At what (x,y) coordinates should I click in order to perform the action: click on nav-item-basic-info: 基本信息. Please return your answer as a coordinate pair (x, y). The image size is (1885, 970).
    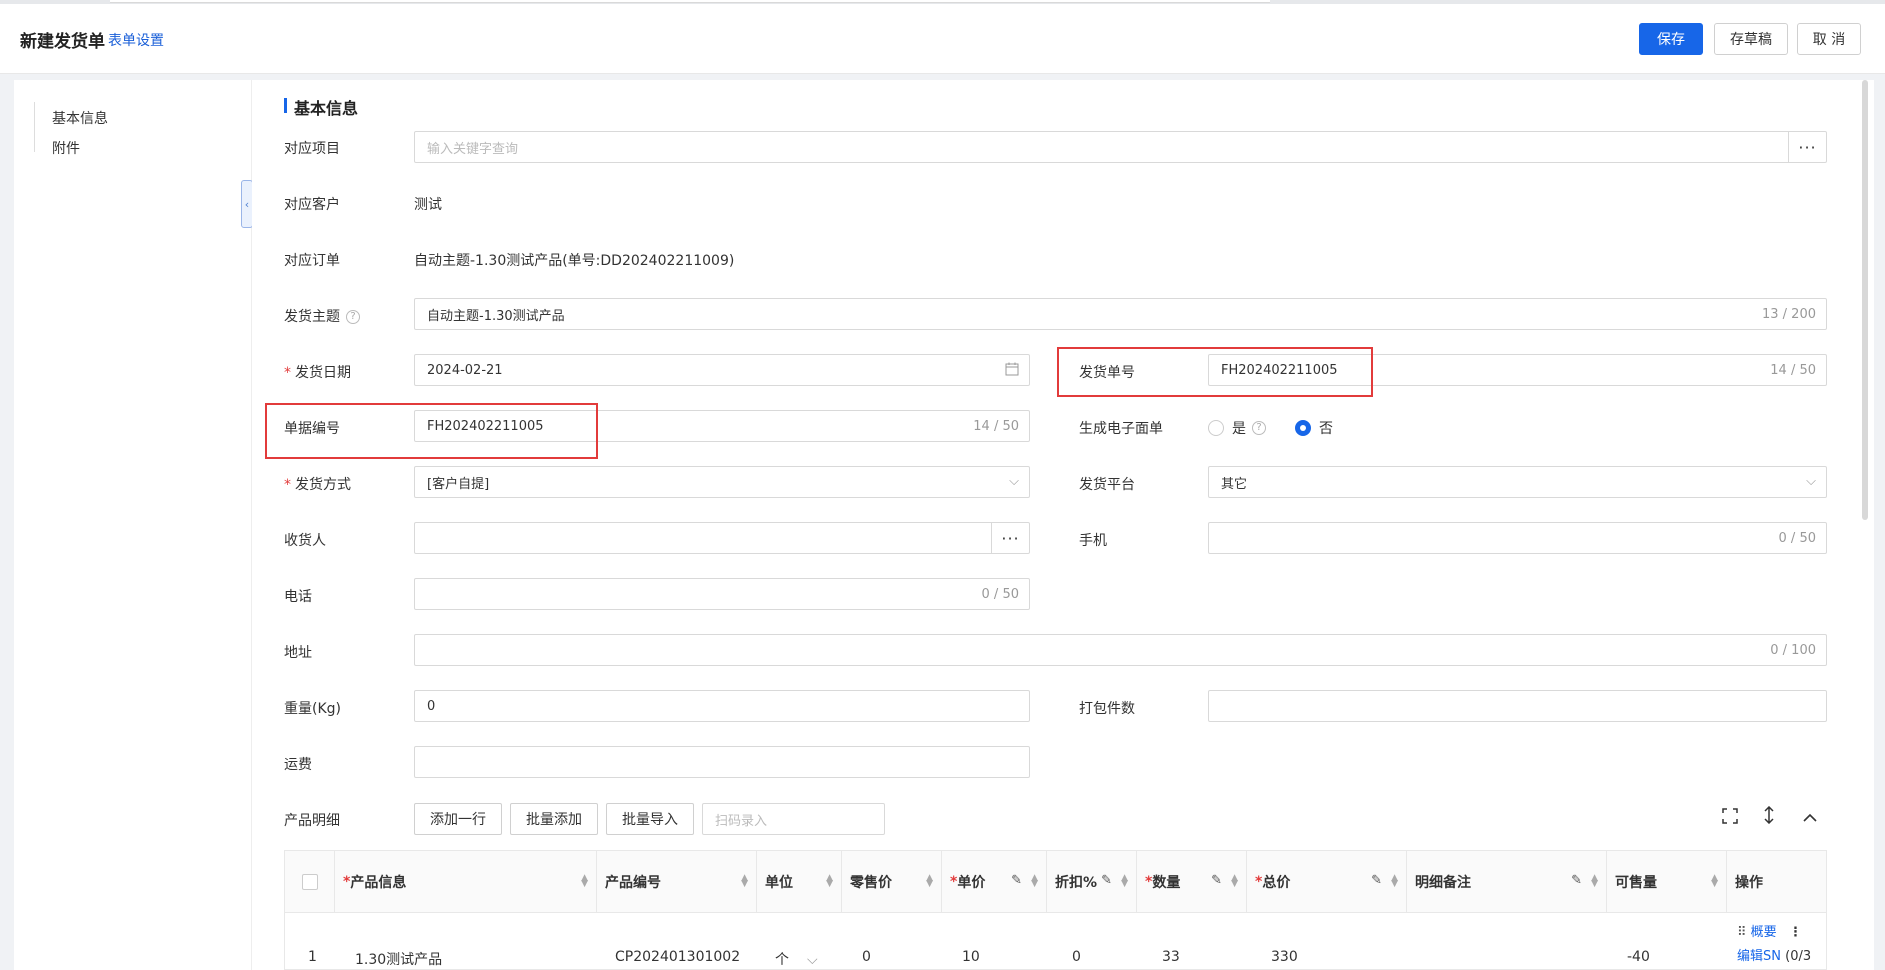
    Looking at the image, I should click on (80, 118).